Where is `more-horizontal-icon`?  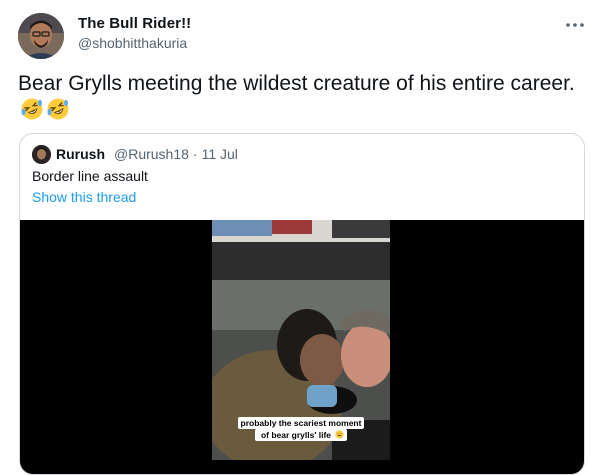 more-horizontal-icon is located at coordinates (575, 25).